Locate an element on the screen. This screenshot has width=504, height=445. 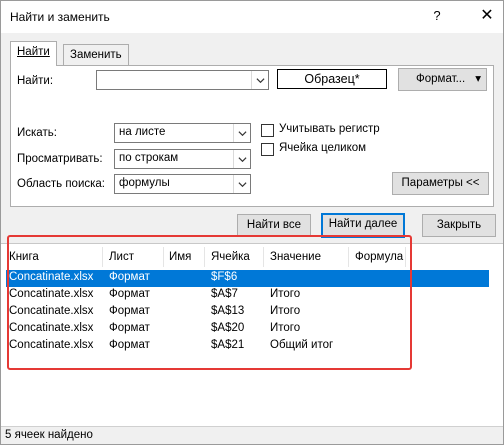
close-icon: ✕ is located at coordinates (487, 16).